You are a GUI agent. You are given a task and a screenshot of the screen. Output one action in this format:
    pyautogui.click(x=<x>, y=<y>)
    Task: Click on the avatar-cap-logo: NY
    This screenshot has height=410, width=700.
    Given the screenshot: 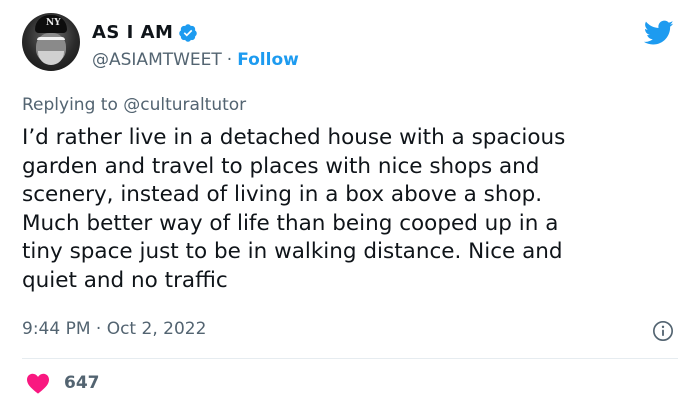 What is the action you would take?
    pyautogui.click(x=53, y=23)
    